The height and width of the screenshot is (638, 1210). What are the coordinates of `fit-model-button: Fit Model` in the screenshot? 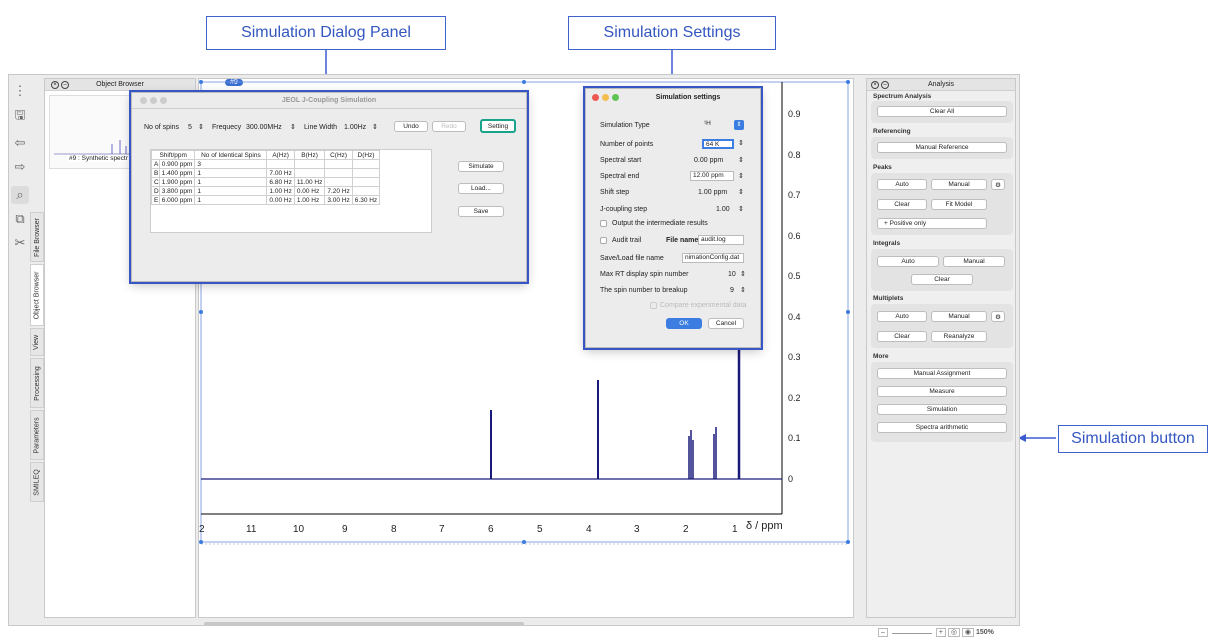 It's located at (959, 204).